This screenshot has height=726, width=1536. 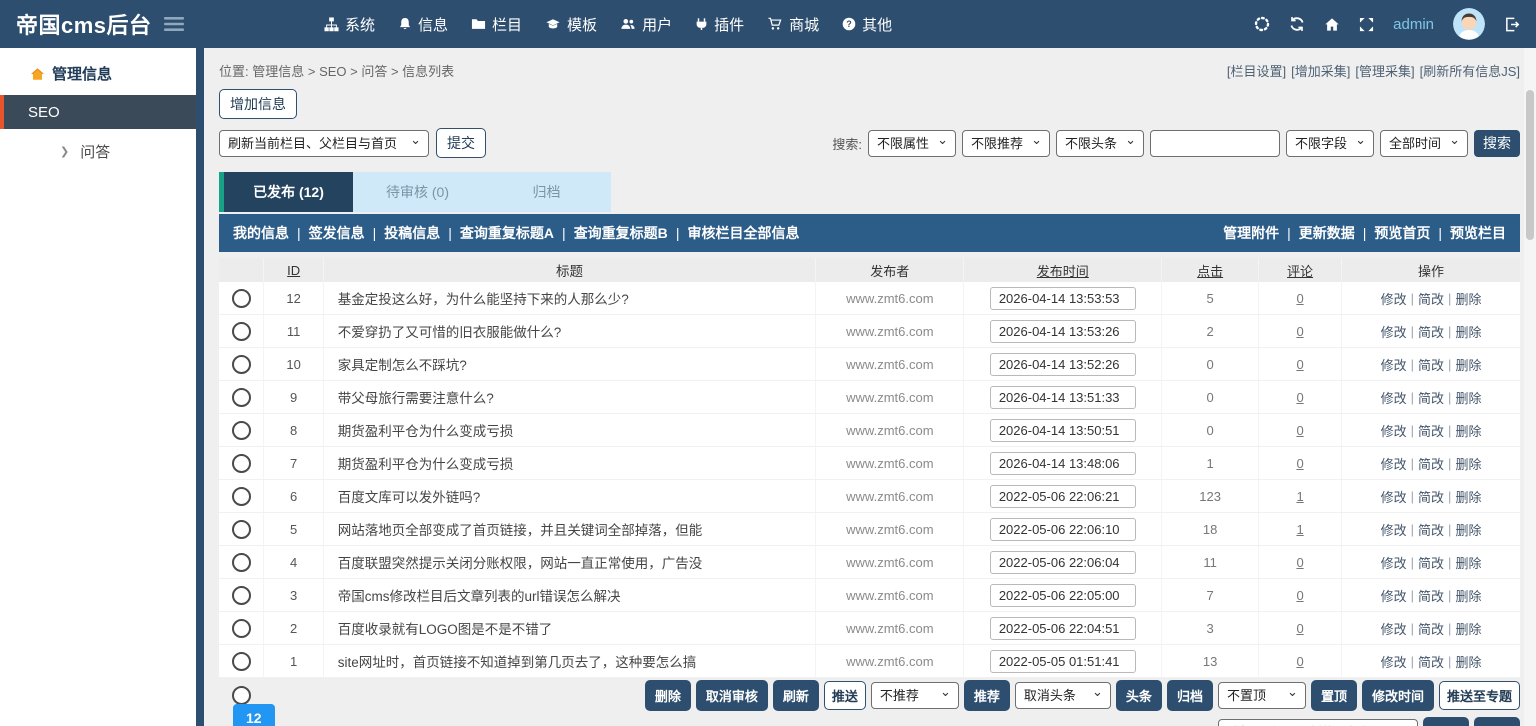 I want to click on row-title-link: 不爱穿扔了又可惜的旧衣服能做什么?, so click(x=450, y=331).